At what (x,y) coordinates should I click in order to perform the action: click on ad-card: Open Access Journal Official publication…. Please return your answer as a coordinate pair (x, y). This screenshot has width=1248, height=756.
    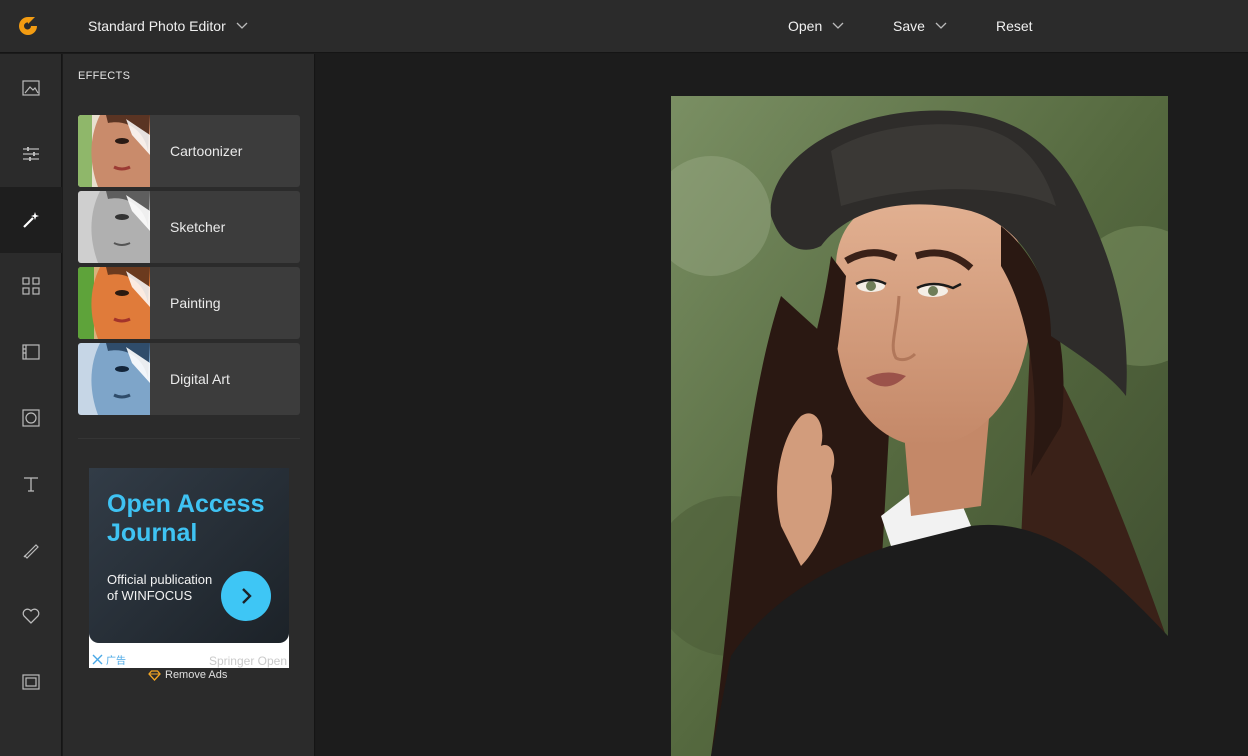
    Looking at the image, I should click on (189, 555).